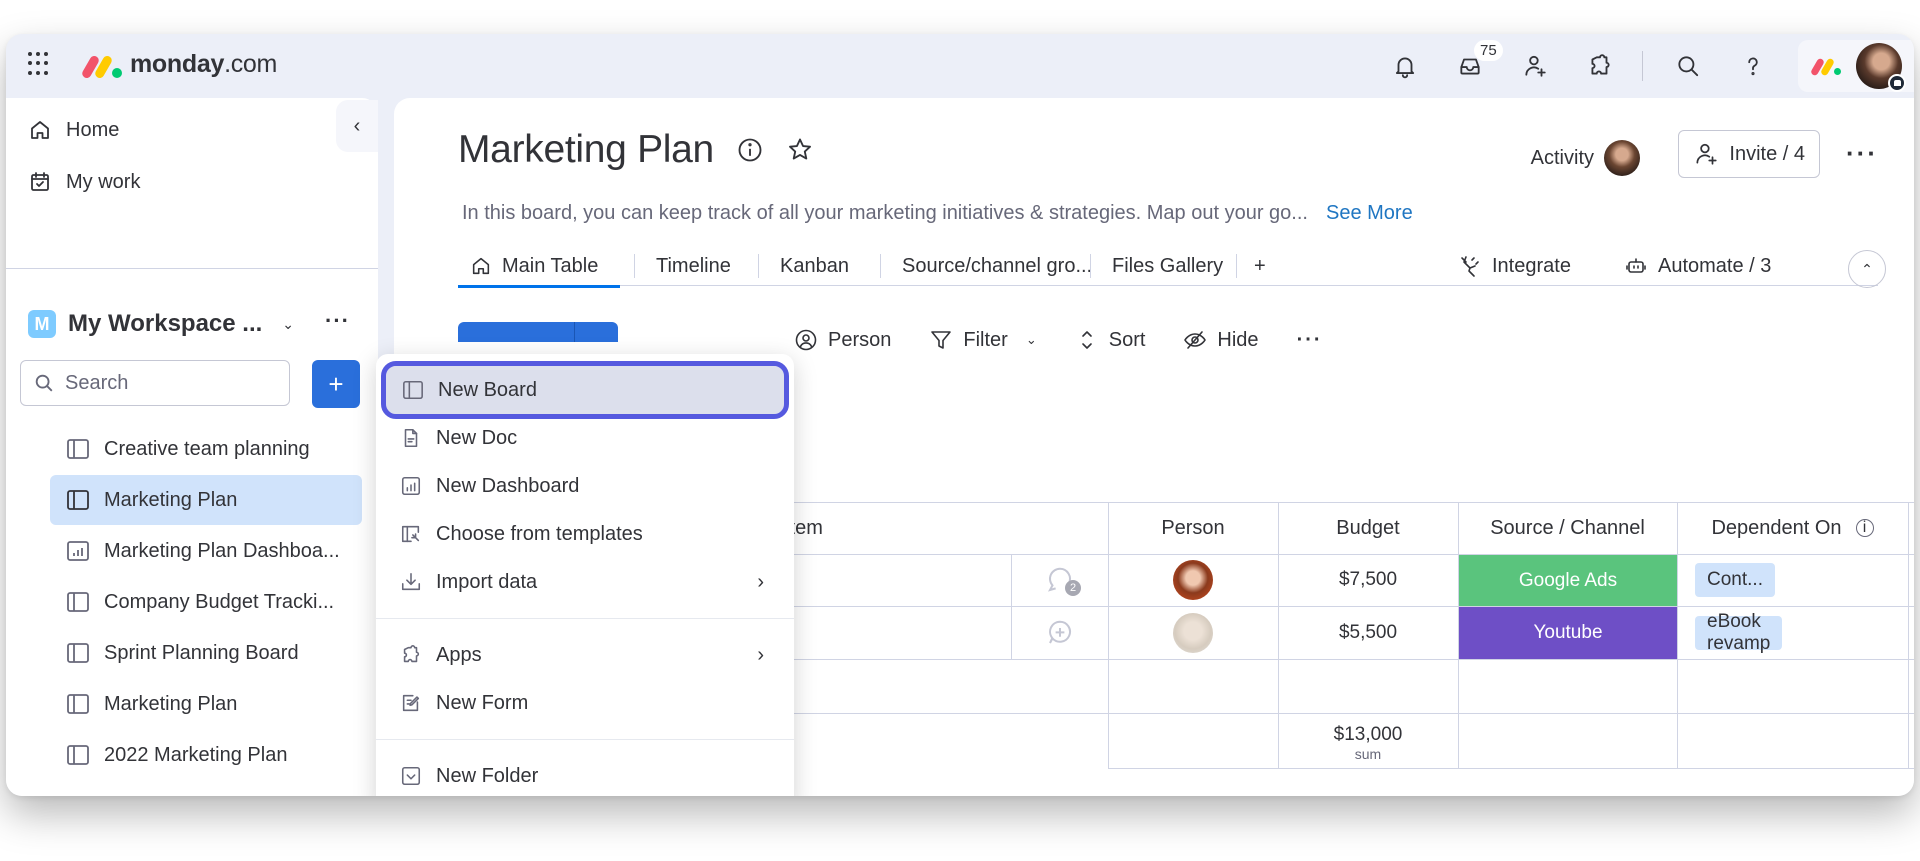  What do you see at coordinates (1864, 528) in the screenshot?
I see `info-icon: i` at bounding box center [1864, 528].